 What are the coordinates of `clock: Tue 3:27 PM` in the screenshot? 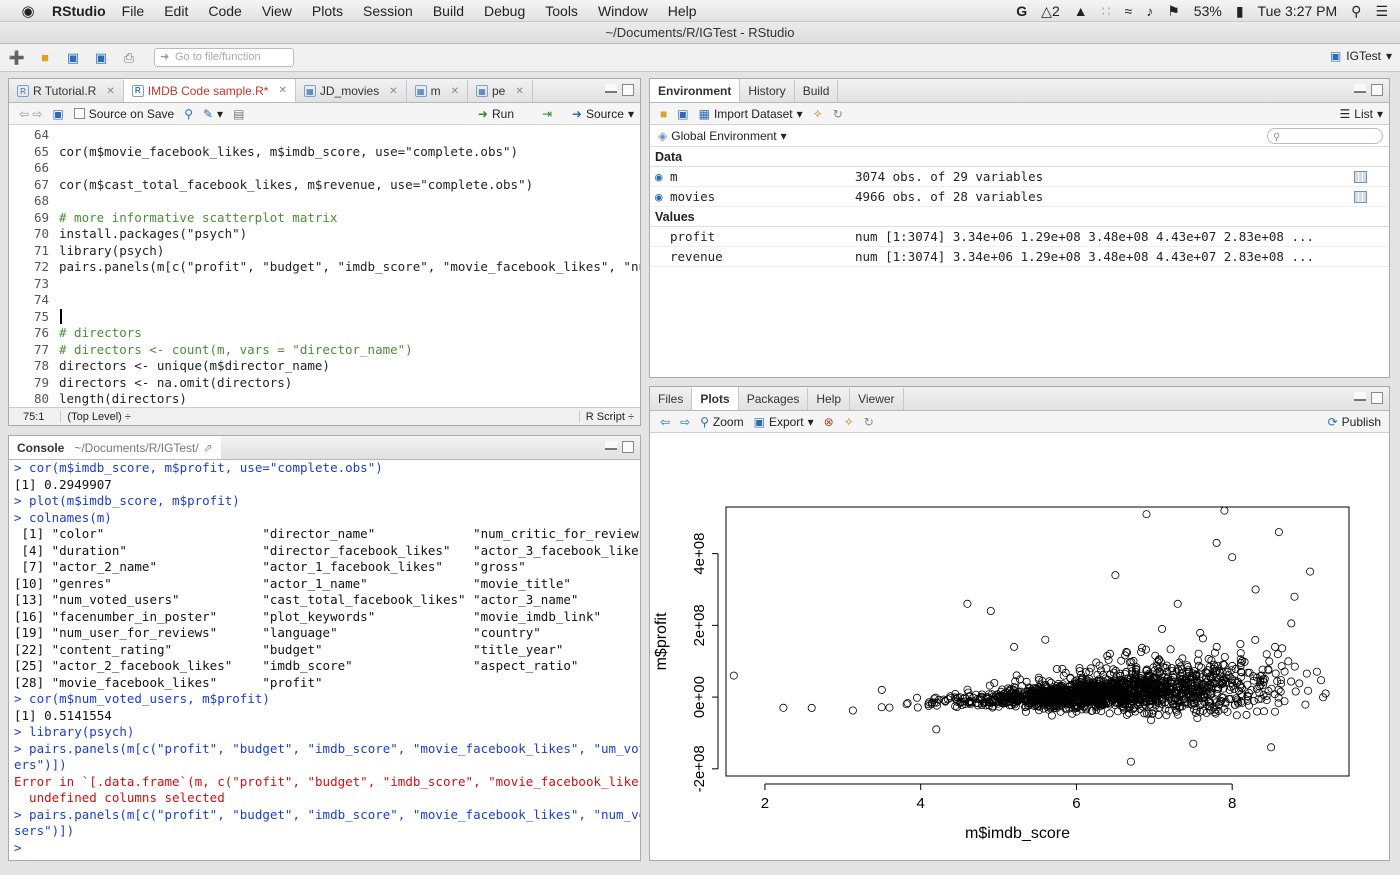 It's located at (1298, 11).